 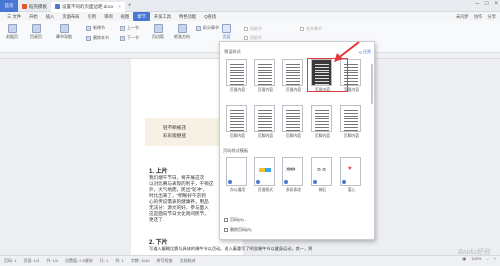 I want to click on merge-chapter-check: 合并章节, so click(x=311, y=29).